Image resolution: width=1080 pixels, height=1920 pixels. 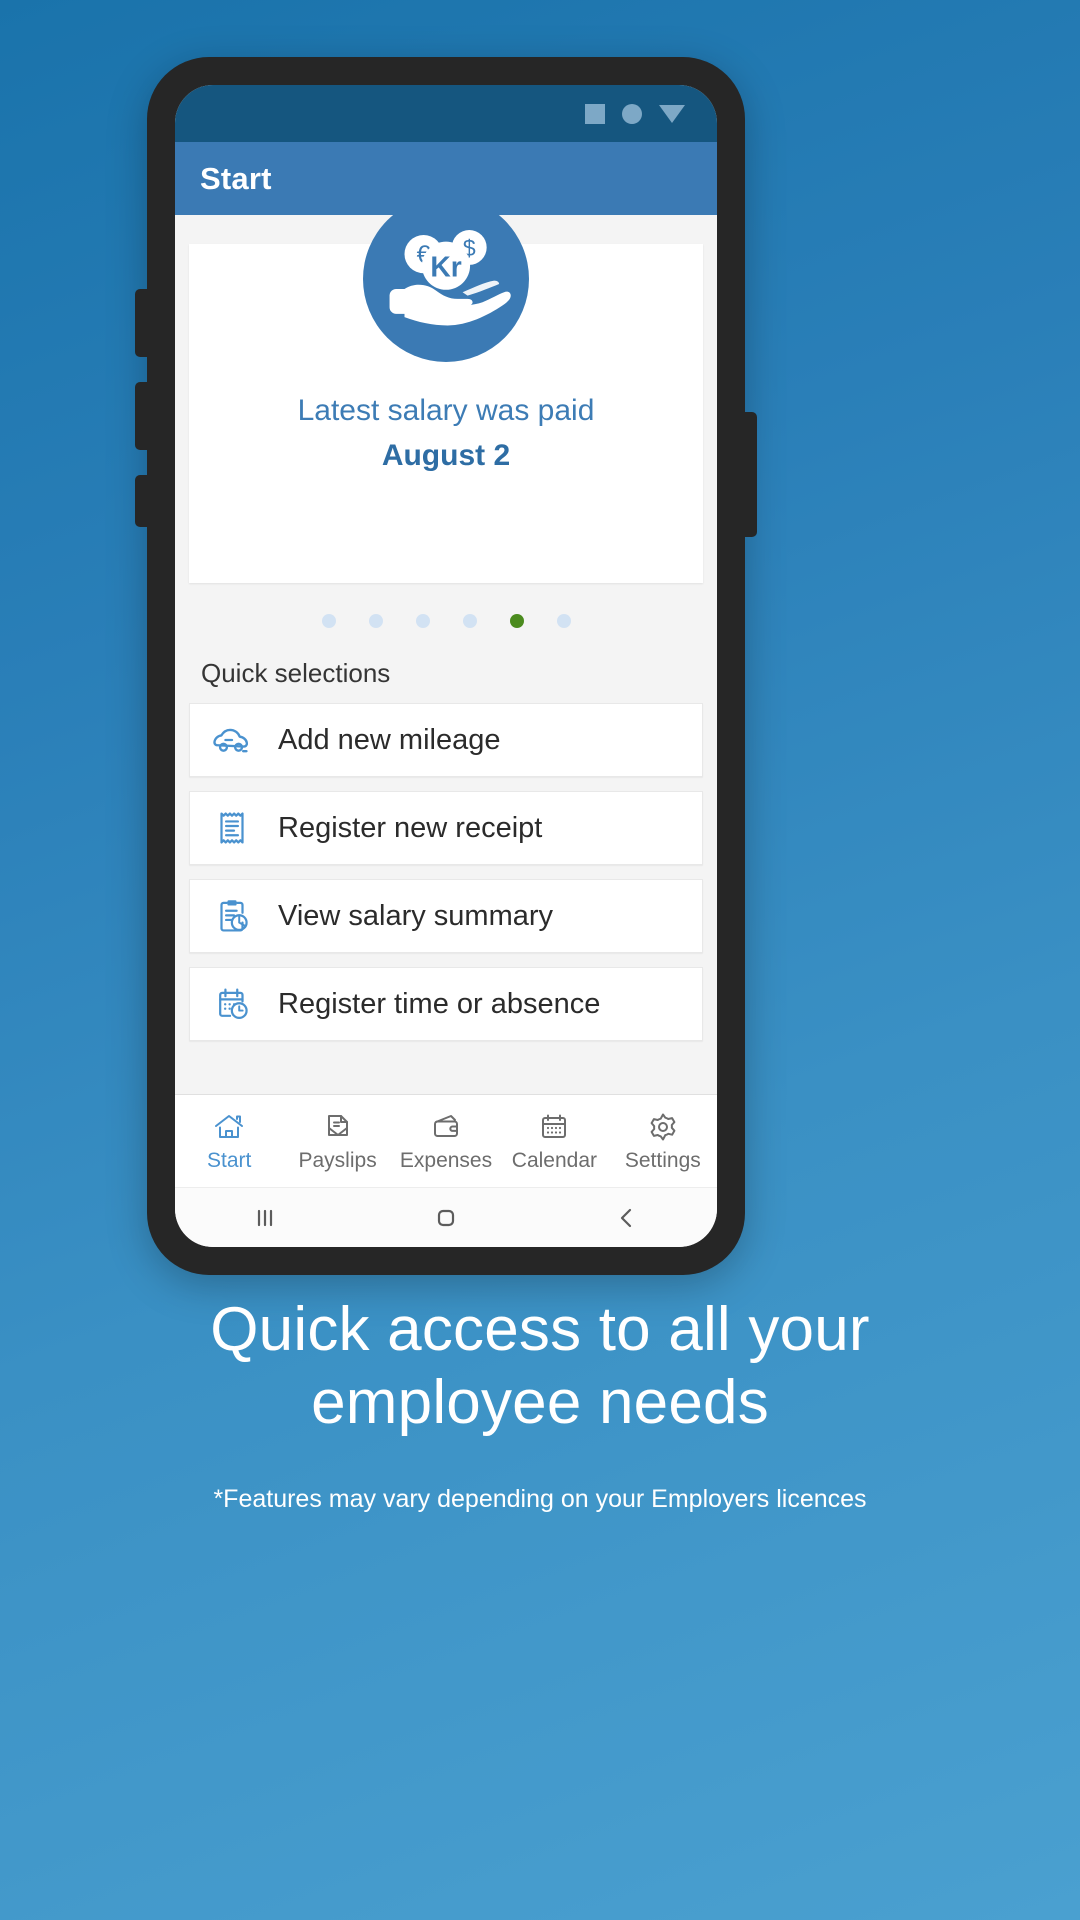 I want to click on phone-button-power, so click(x=749, y=474).